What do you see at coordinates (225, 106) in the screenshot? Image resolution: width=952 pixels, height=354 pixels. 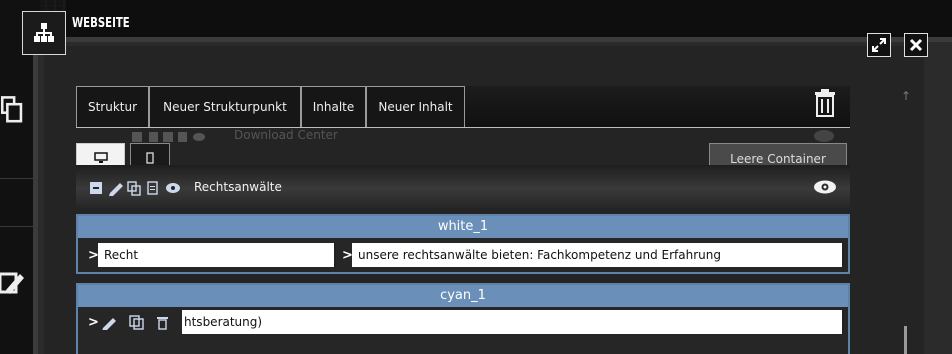 I see `tab-neuer-strukturpunkt: Neuer Strukturpunkt` at bounding box center [225, 106].